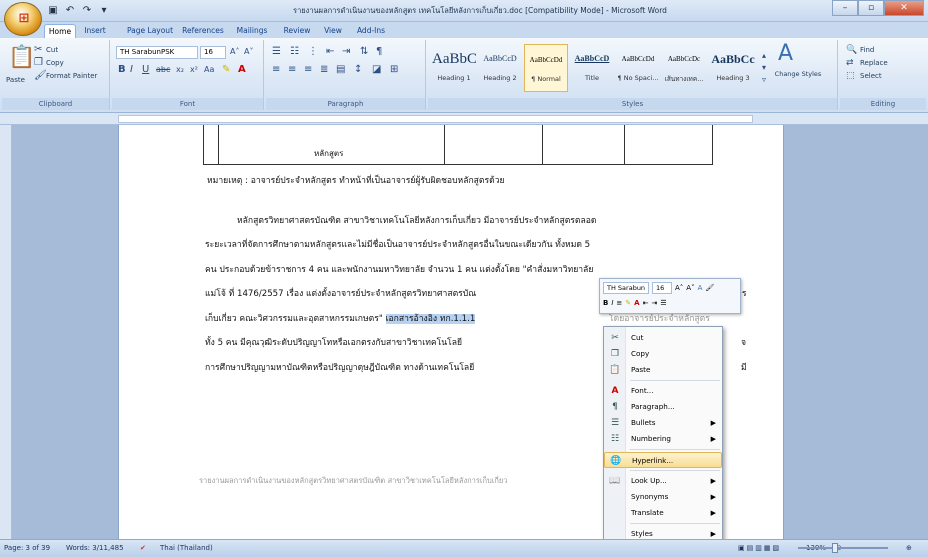  What do you see at coordinates (6, 332) in the screenshot?
I see `vertical-ruler` at bounding box center [6, 332].